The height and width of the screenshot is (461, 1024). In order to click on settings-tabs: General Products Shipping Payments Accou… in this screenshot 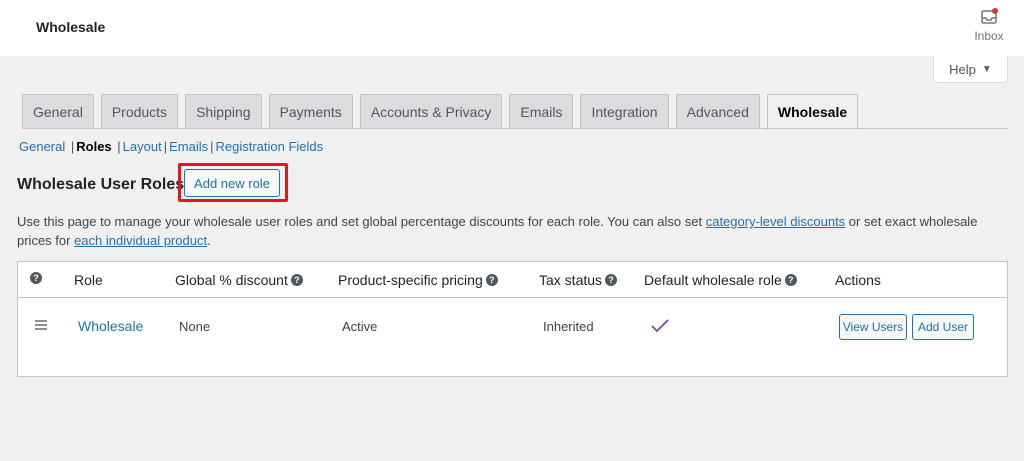, I will do `click(440, 112)`.